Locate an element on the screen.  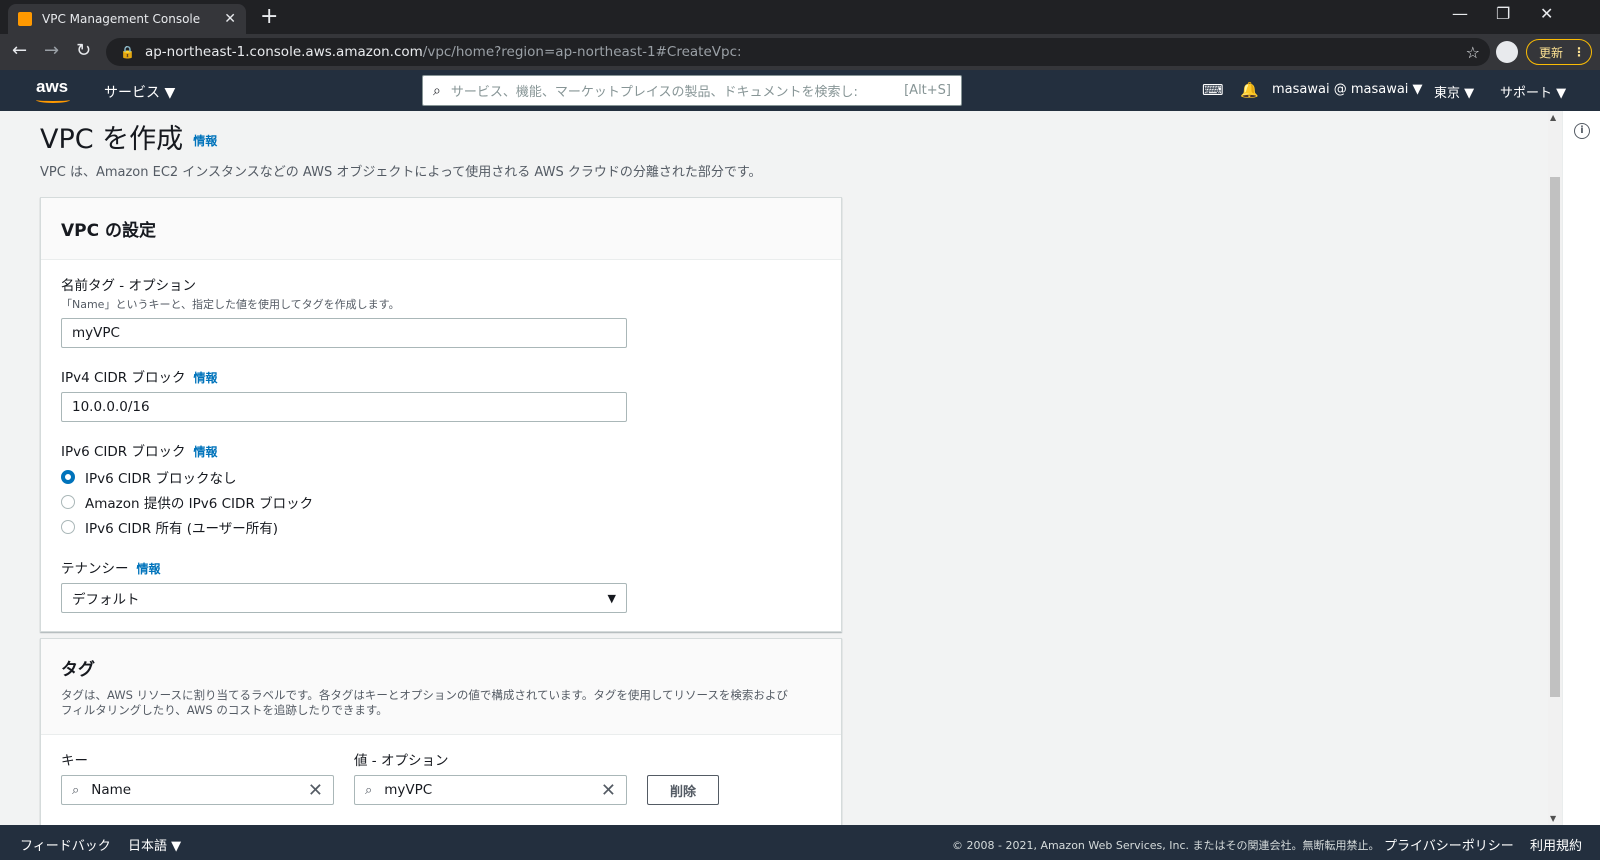
profile-avatar-icon is located at coordinates (1507, 52).